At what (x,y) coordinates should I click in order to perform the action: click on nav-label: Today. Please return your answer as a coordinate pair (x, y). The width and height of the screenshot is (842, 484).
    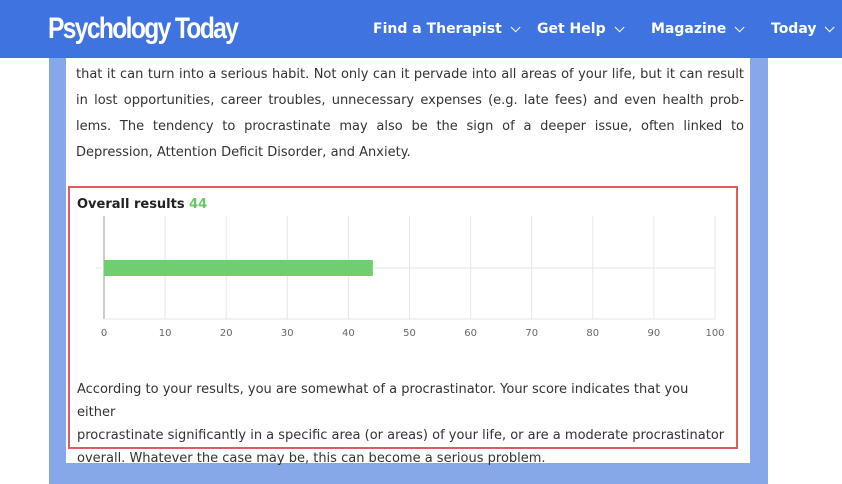
    Looking at the image, I should click on (794, 29).